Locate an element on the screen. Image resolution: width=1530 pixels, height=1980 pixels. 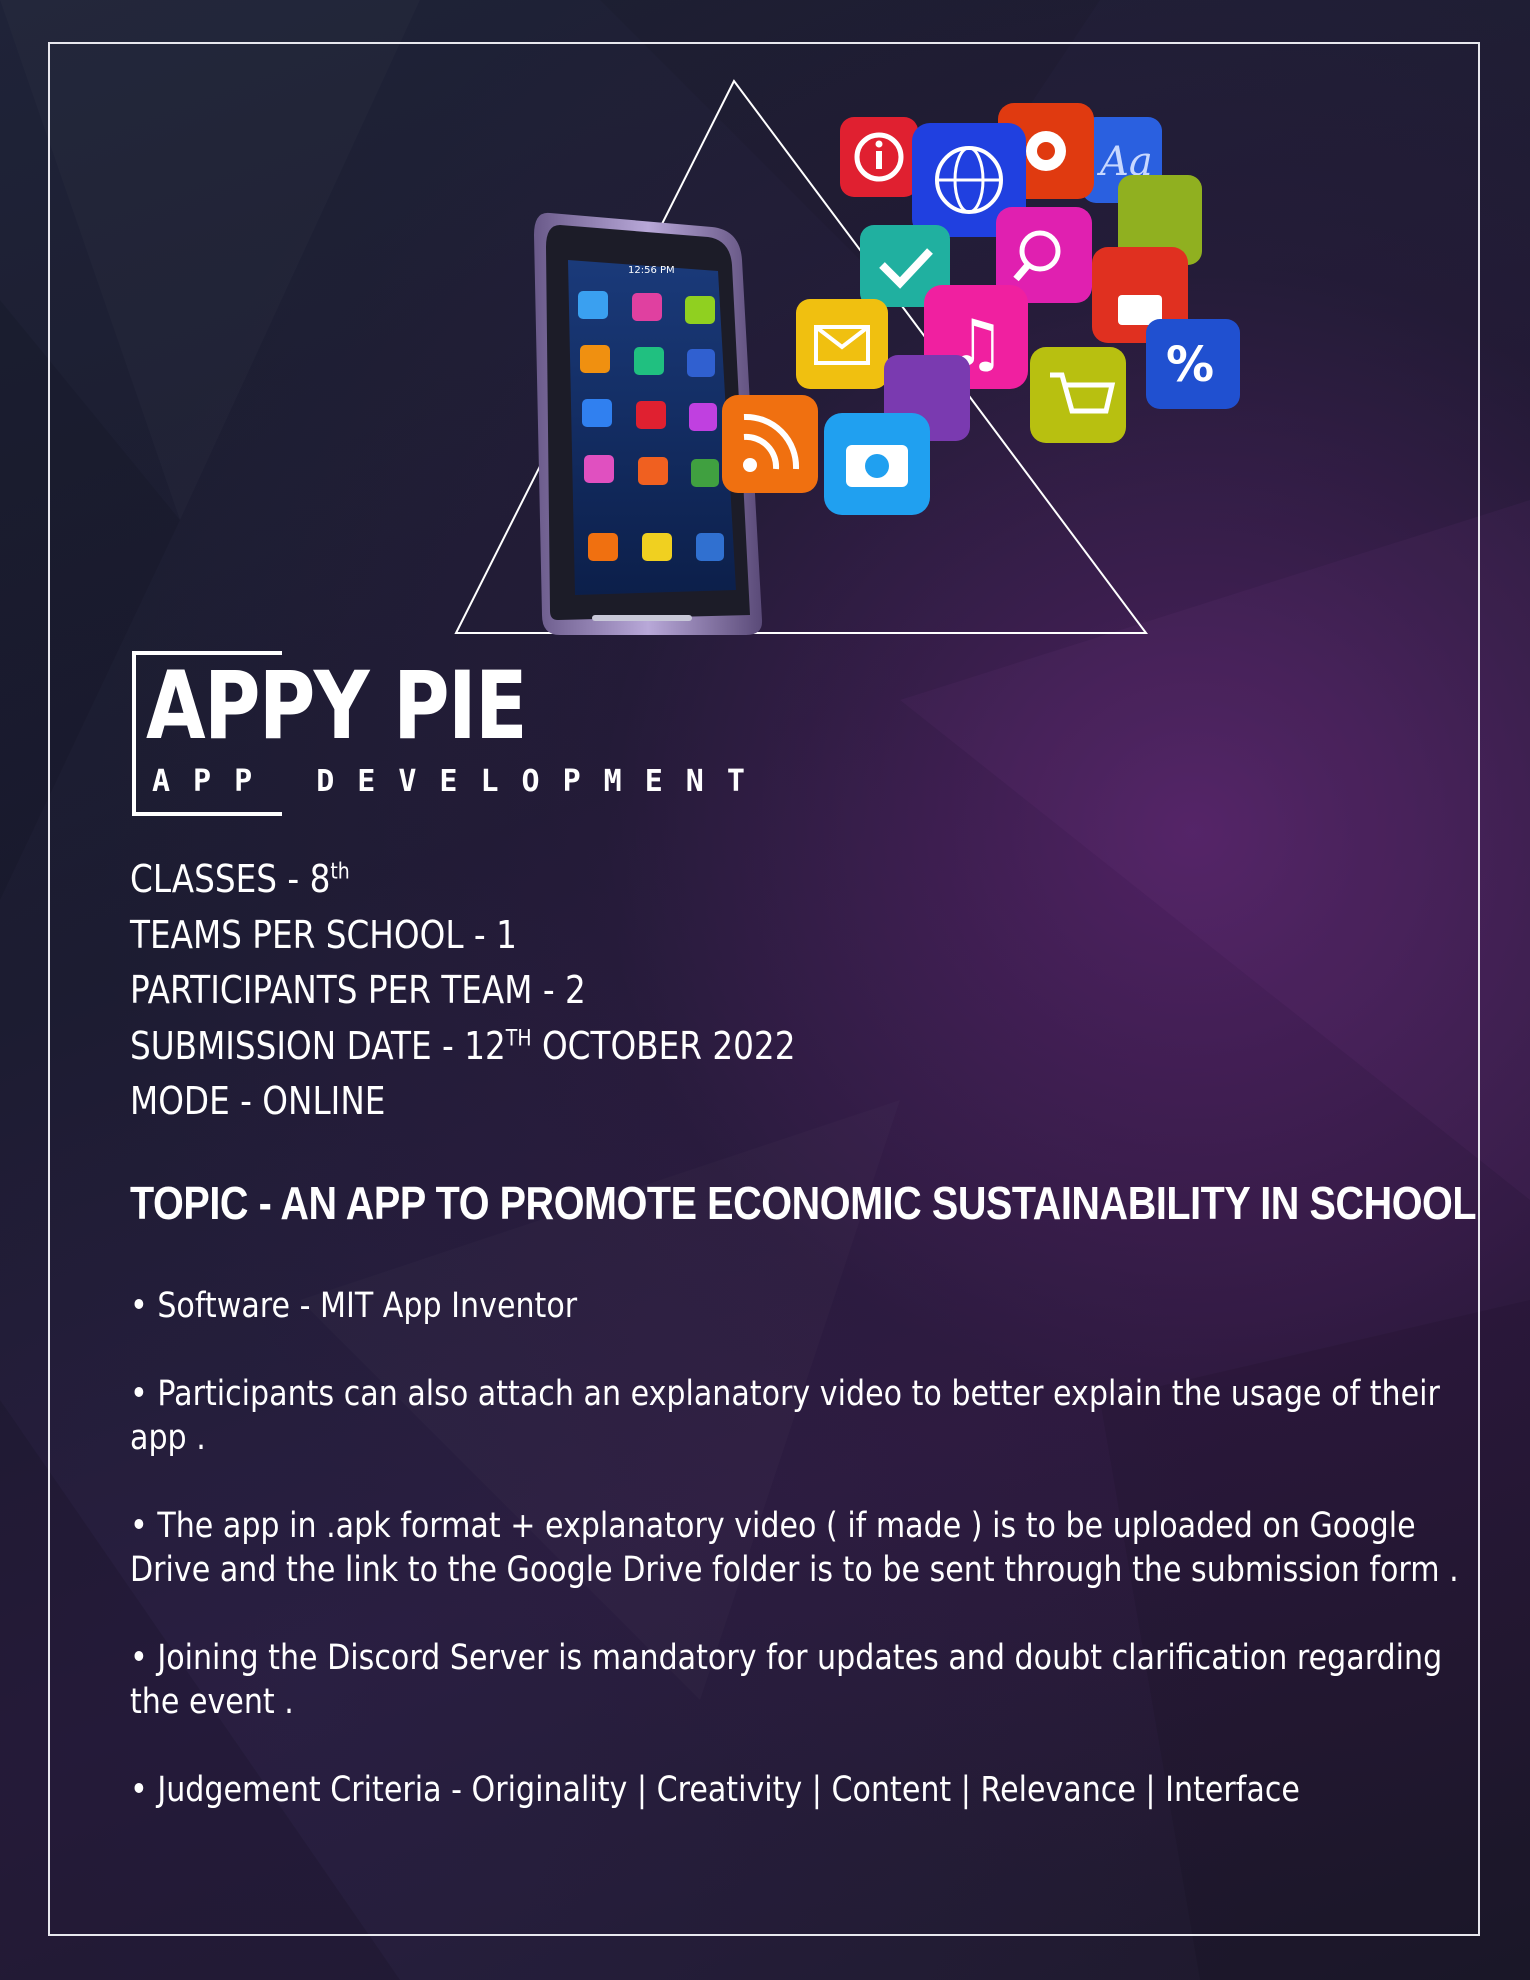
detail-teams: TEAMS PER SCHOOL - 1 is located at coordinates (323, 934).